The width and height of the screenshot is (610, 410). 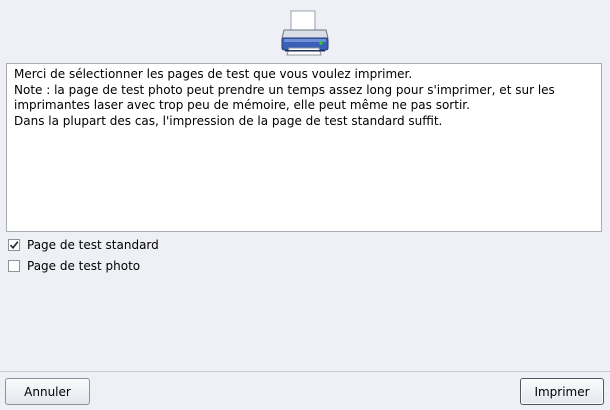 I want to click on check-icon, so click(x=14, y=245).